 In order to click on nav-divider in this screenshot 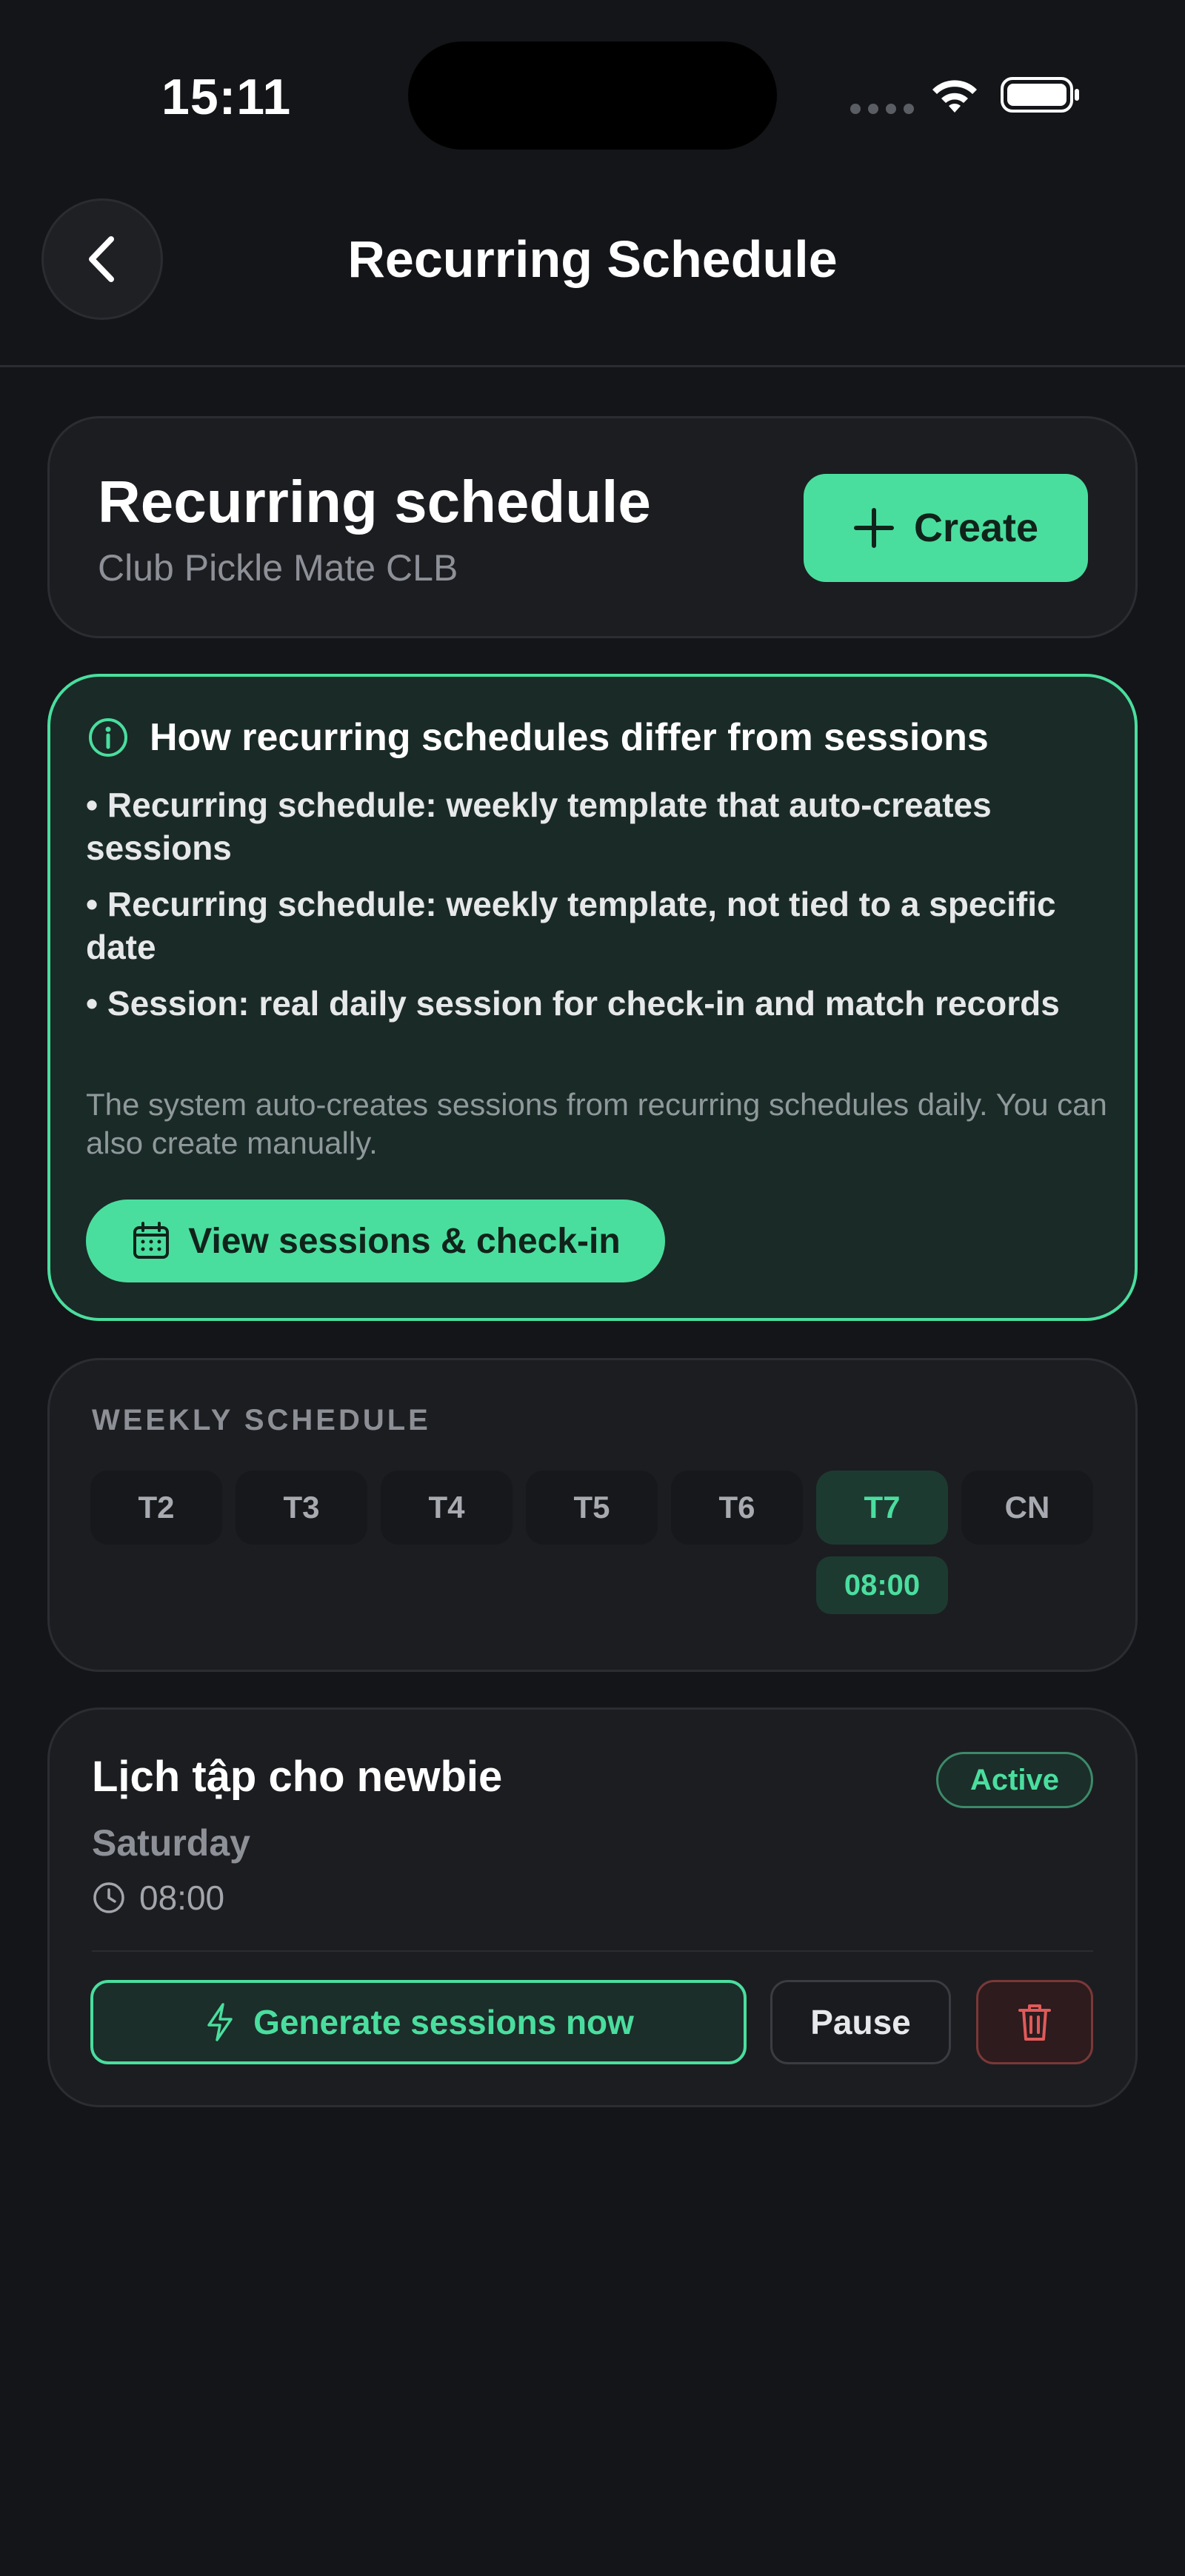, I will do `click(592, 366)`.